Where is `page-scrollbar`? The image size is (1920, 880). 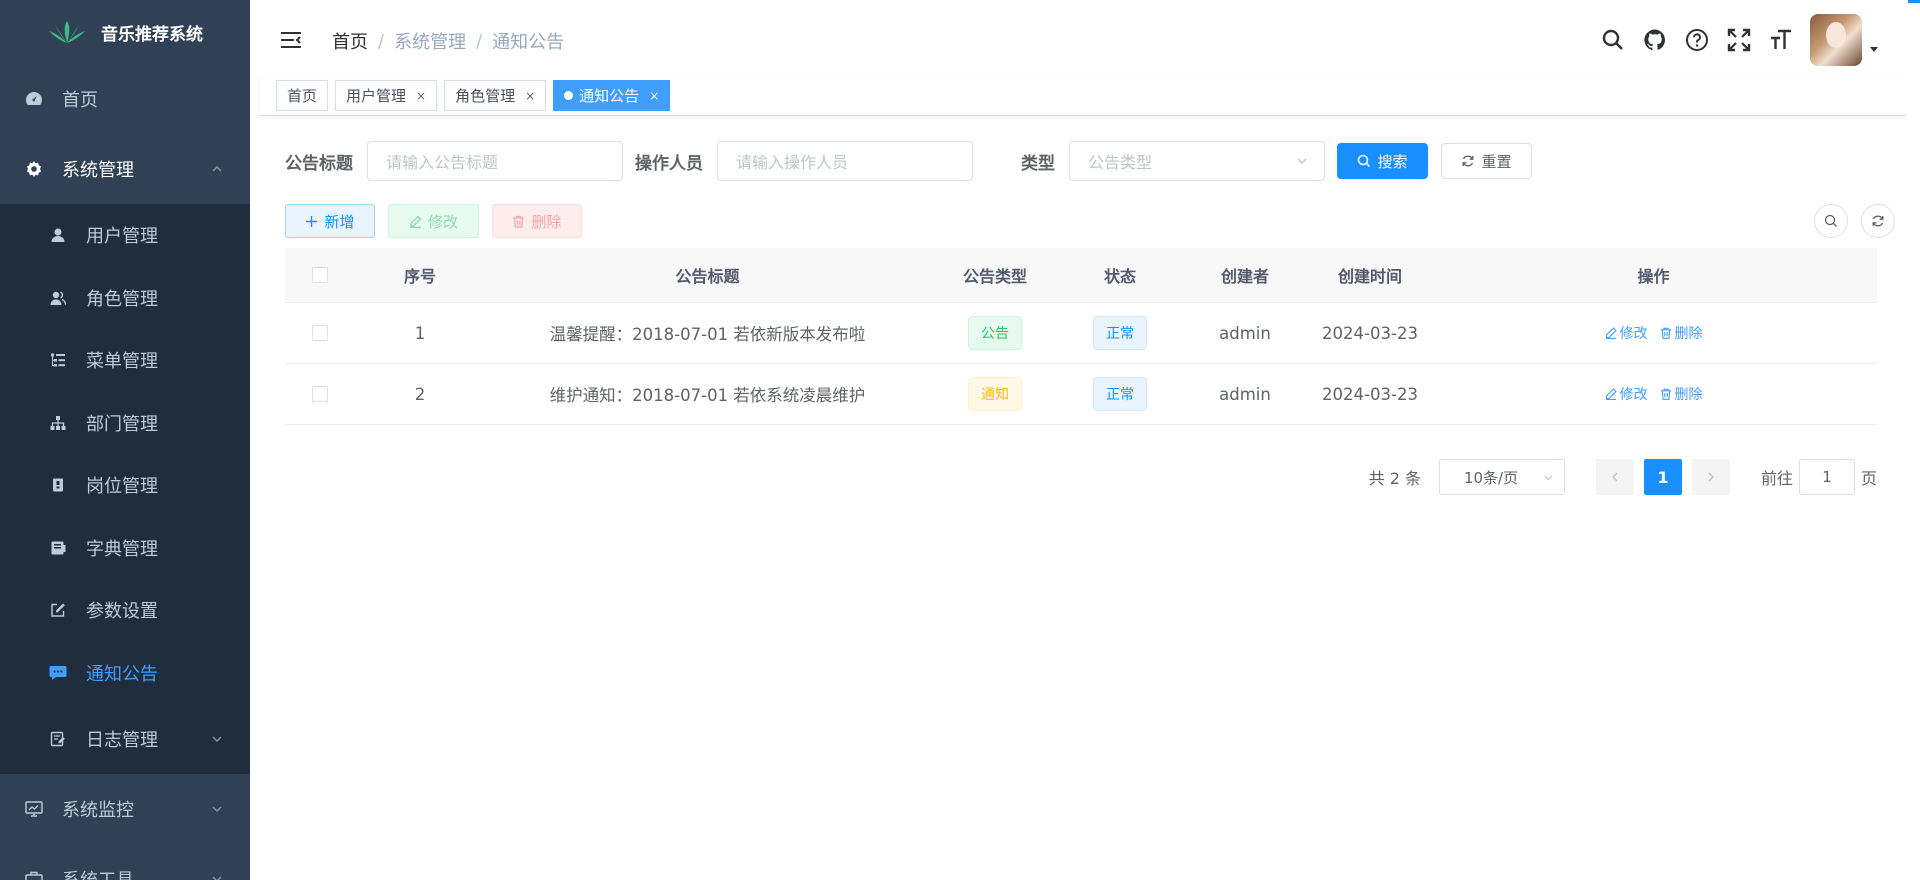
page-scrollbar is located at coordinates (1913, 440).